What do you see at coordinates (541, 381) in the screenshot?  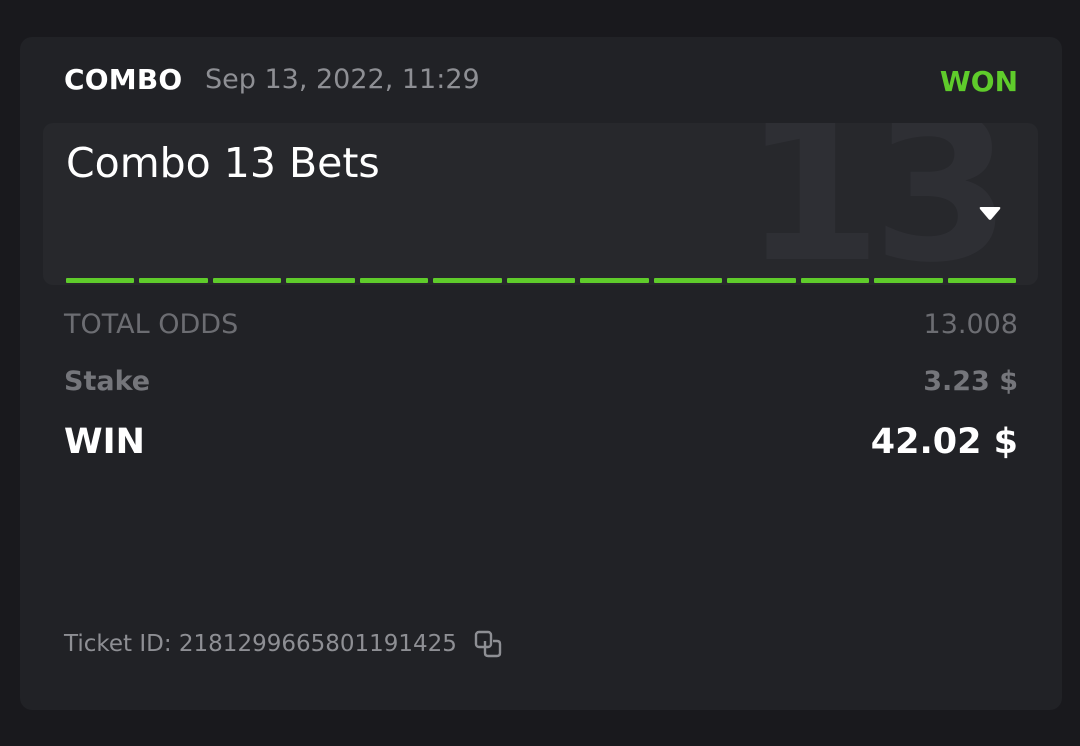 I see `stake-row: Stake 3.23 $` at bounding box center [541, 381].